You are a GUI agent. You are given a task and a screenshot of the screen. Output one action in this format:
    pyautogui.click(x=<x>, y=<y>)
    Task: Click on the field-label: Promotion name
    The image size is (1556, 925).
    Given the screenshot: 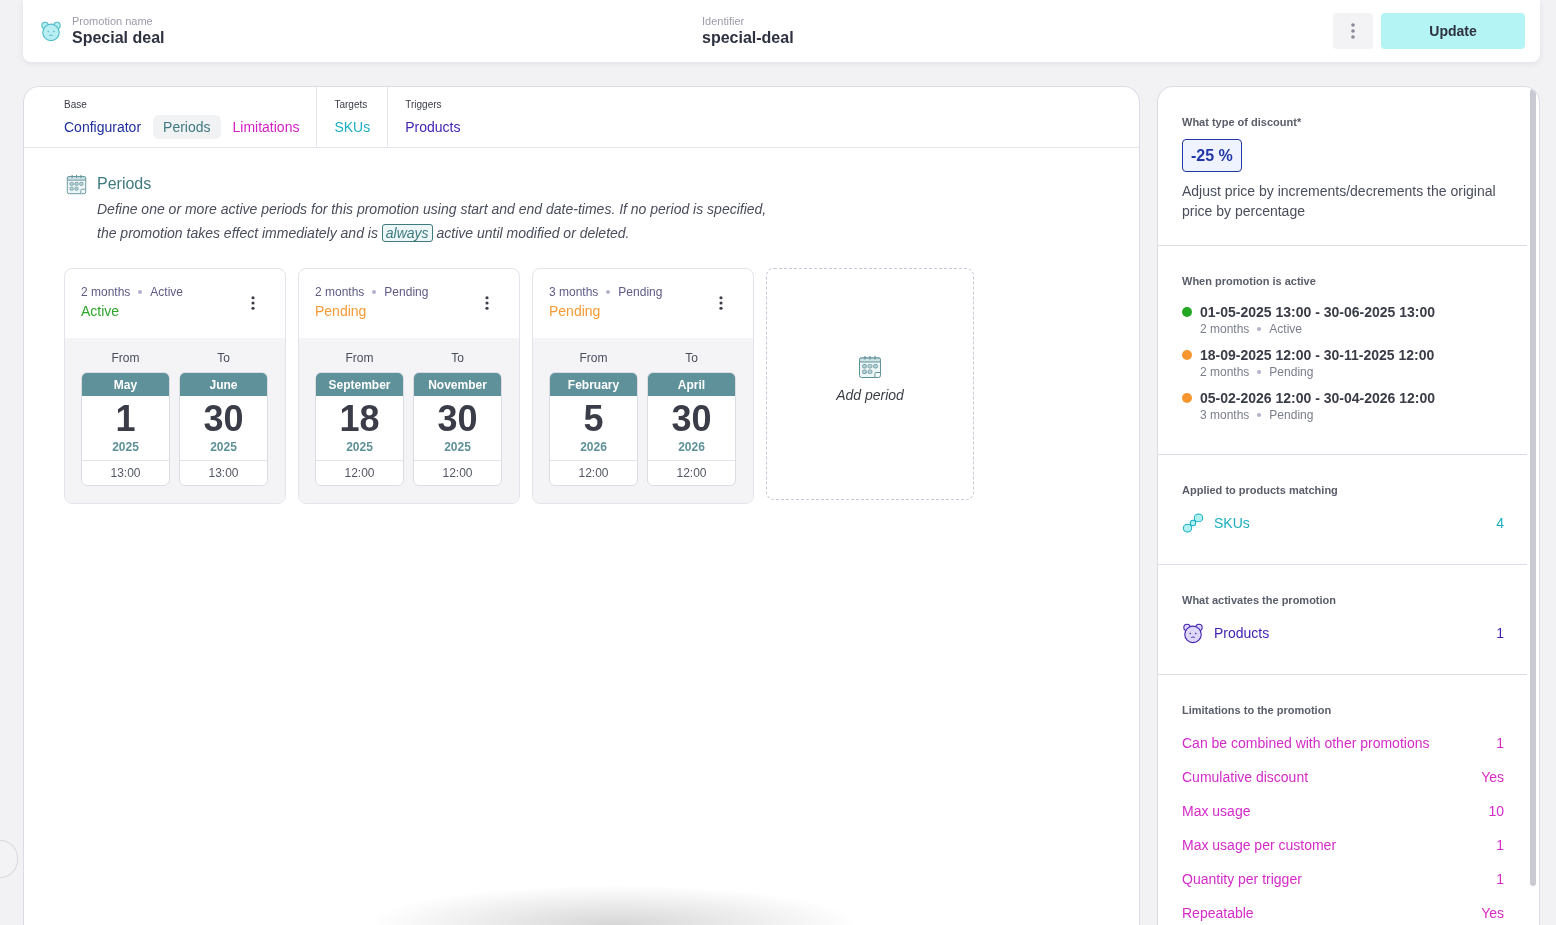 What is the action you would take?
    pyautogui.click(x=112, y=21)
    